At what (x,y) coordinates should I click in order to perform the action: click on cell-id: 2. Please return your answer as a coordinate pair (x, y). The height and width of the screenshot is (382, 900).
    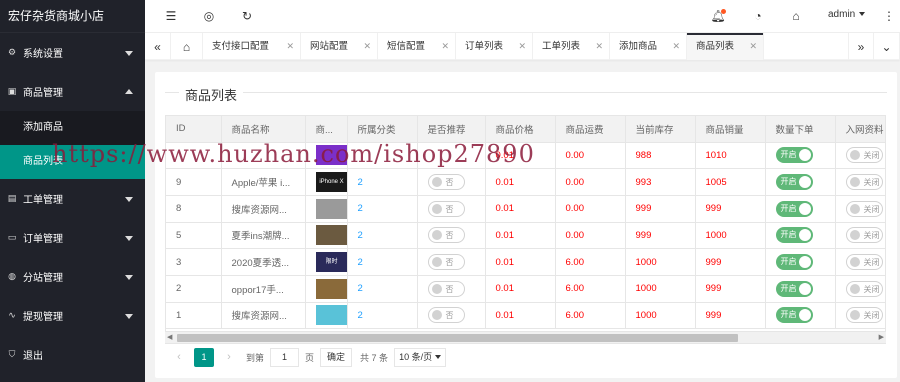
    Looking at the image, I should click on (194, 289).